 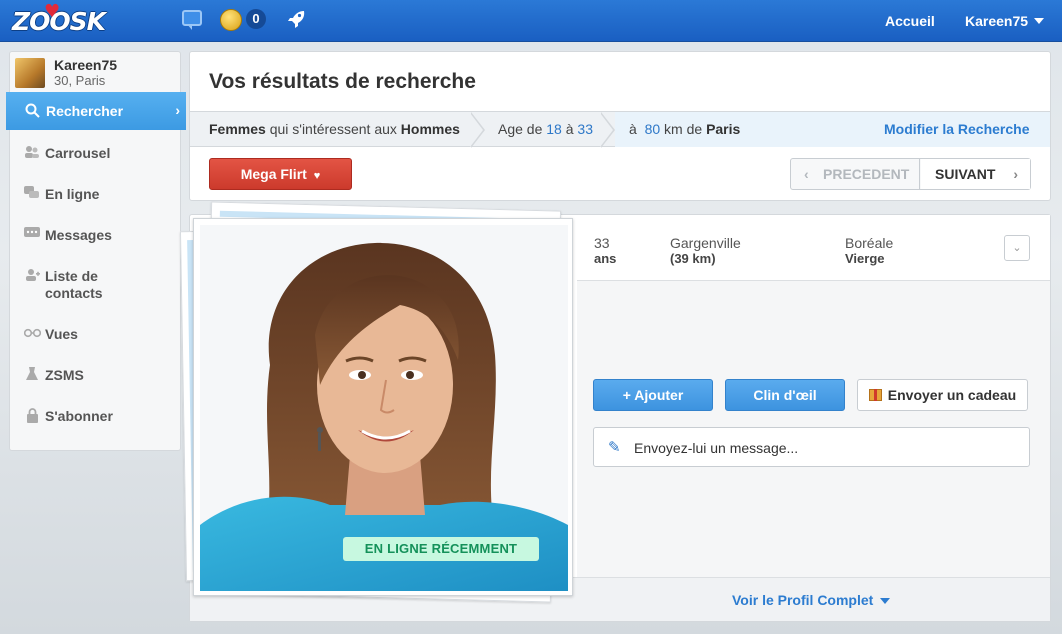 What do you see at coordinates (32, 276) in the screenshot?
I see `contacts-icon` at bounding box center [32, 276].